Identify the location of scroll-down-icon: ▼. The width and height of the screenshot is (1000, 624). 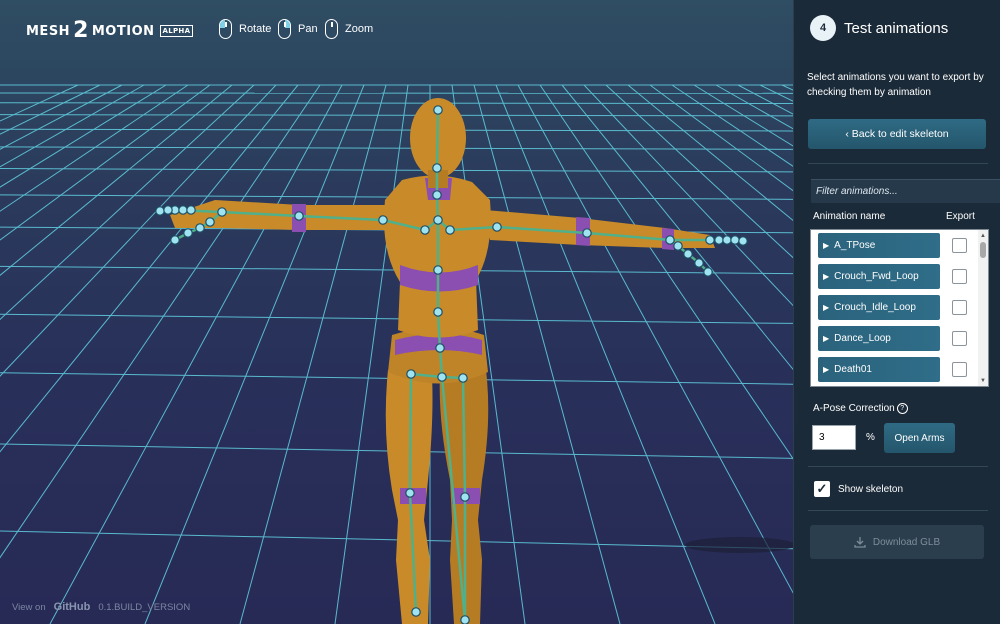
(983, 381).